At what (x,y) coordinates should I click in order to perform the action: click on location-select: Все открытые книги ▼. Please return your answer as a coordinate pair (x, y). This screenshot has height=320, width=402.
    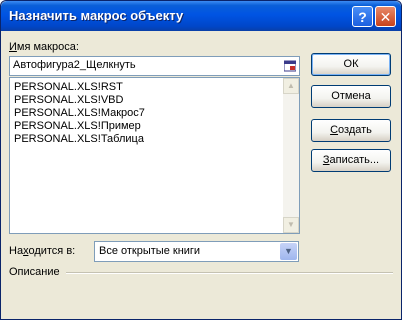
    Looking at the image, I should click on (196, 251).